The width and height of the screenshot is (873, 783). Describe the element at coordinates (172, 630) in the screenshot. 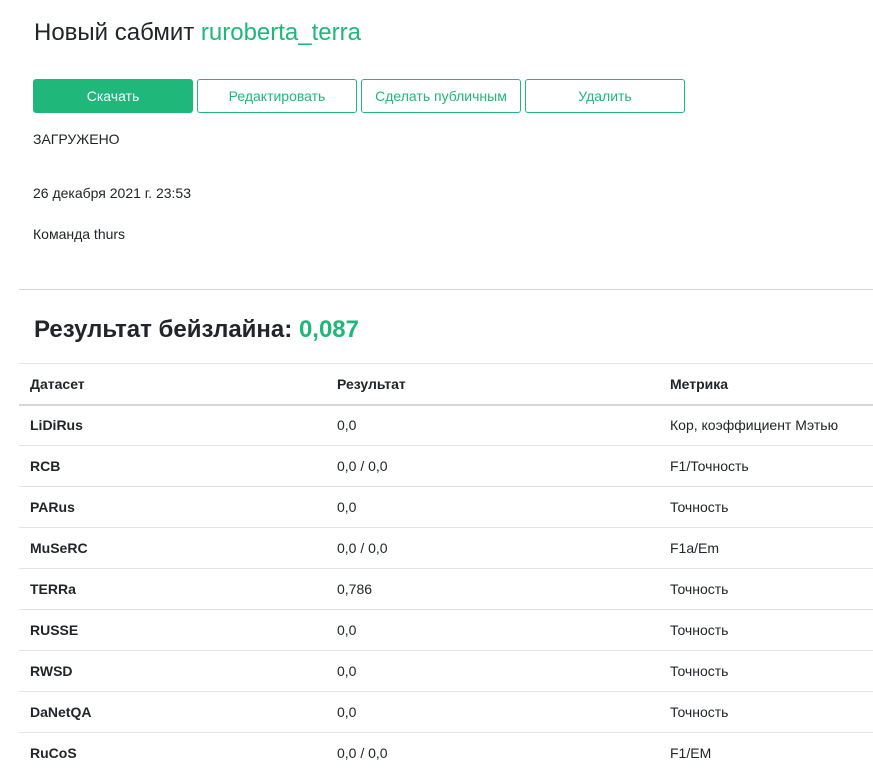

I see `dataset-cell: RUSSE` at that location.